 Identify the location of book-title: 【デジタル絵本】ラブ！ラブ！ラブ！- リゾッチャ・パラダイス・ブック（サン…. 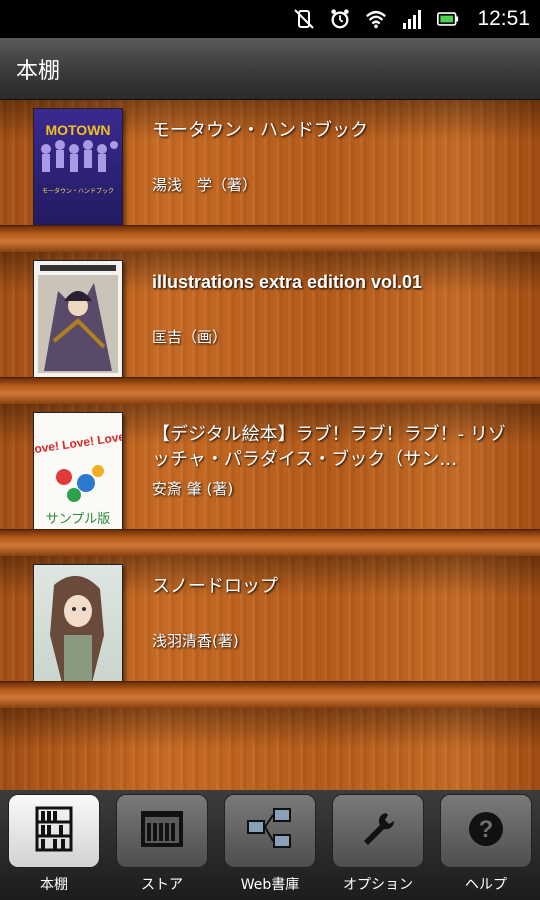
(329, 447).